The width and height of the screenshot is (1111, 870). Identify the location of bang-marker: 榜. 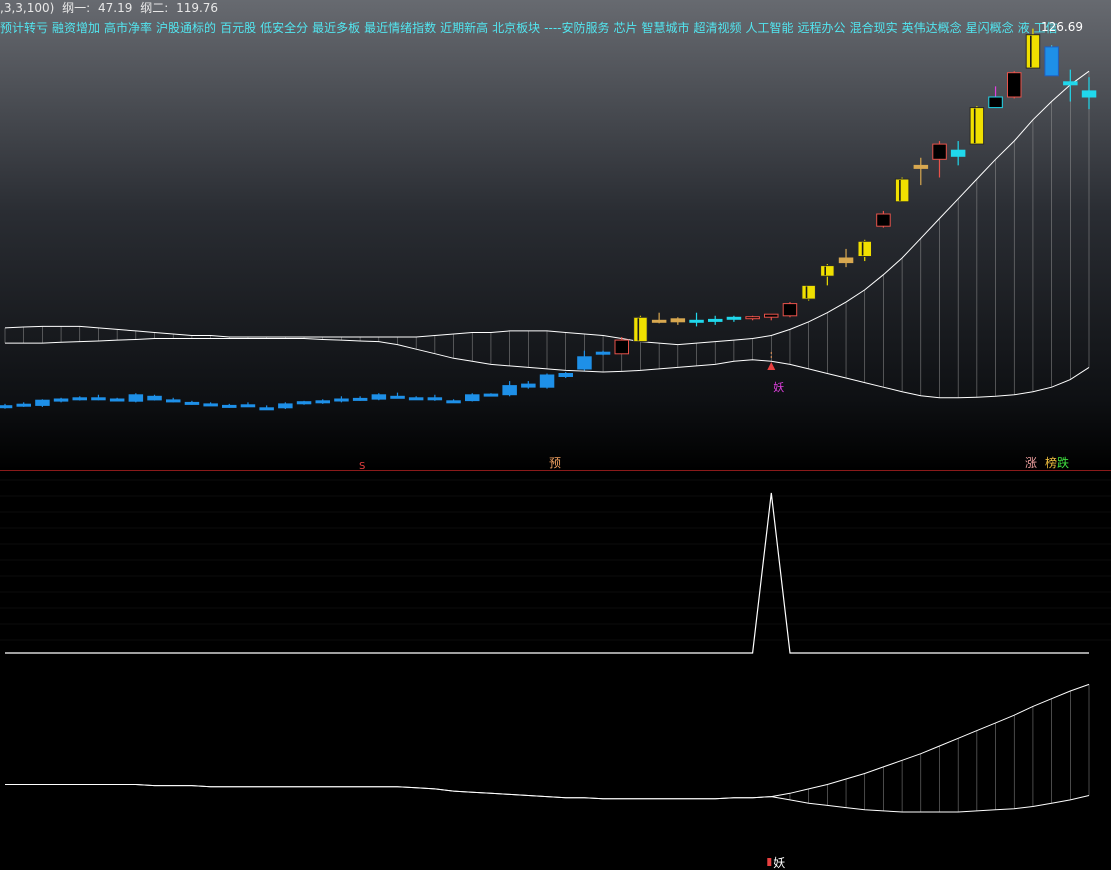
(1051, 462).